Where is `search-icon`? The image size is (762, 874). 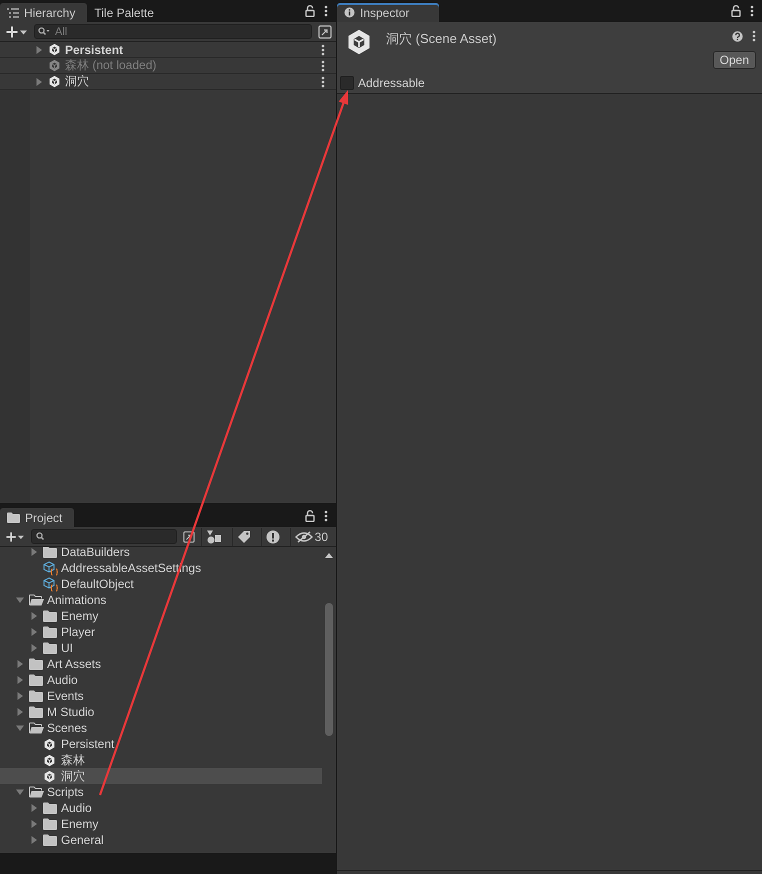
search-icon is located at coordinates (44, 31).